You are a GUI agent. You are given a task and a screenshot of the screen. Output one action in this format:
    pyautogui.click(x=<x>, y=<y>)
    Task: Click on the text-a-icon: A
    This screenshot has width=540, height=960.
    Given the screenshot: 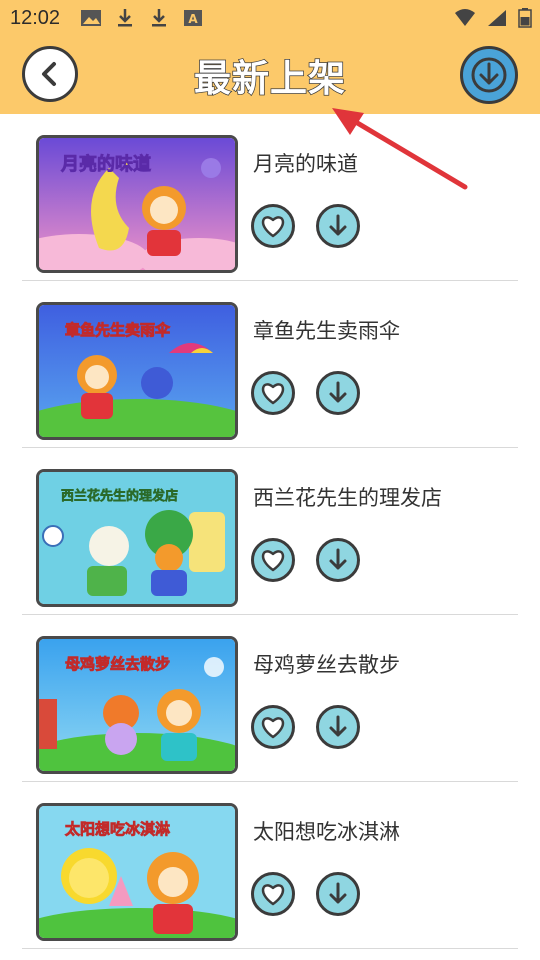 What is the action you would take?
    pyautogui.click(x=193, y=18)
    